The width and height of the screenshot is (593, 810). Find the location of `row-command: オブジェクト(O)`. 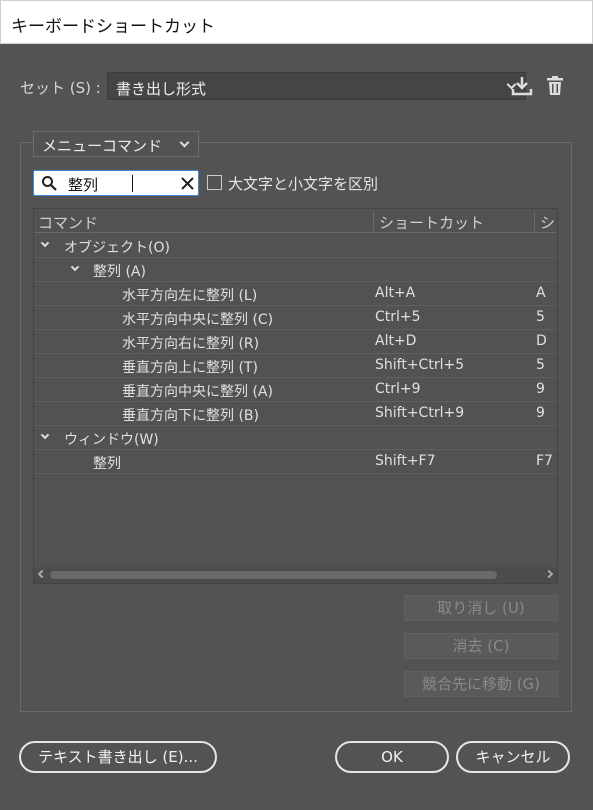

row-command: オブジェクト(O) is located at coordinates (117, 248).